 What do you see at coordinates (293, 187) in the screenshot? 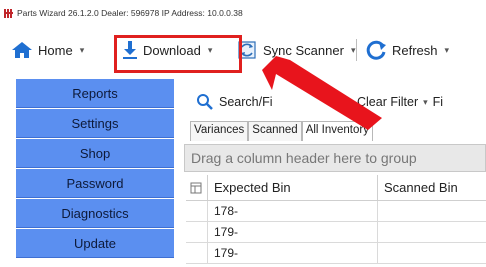
I see `column-header-expected-bin: Expected Bin` at bounding box center [293, 187].